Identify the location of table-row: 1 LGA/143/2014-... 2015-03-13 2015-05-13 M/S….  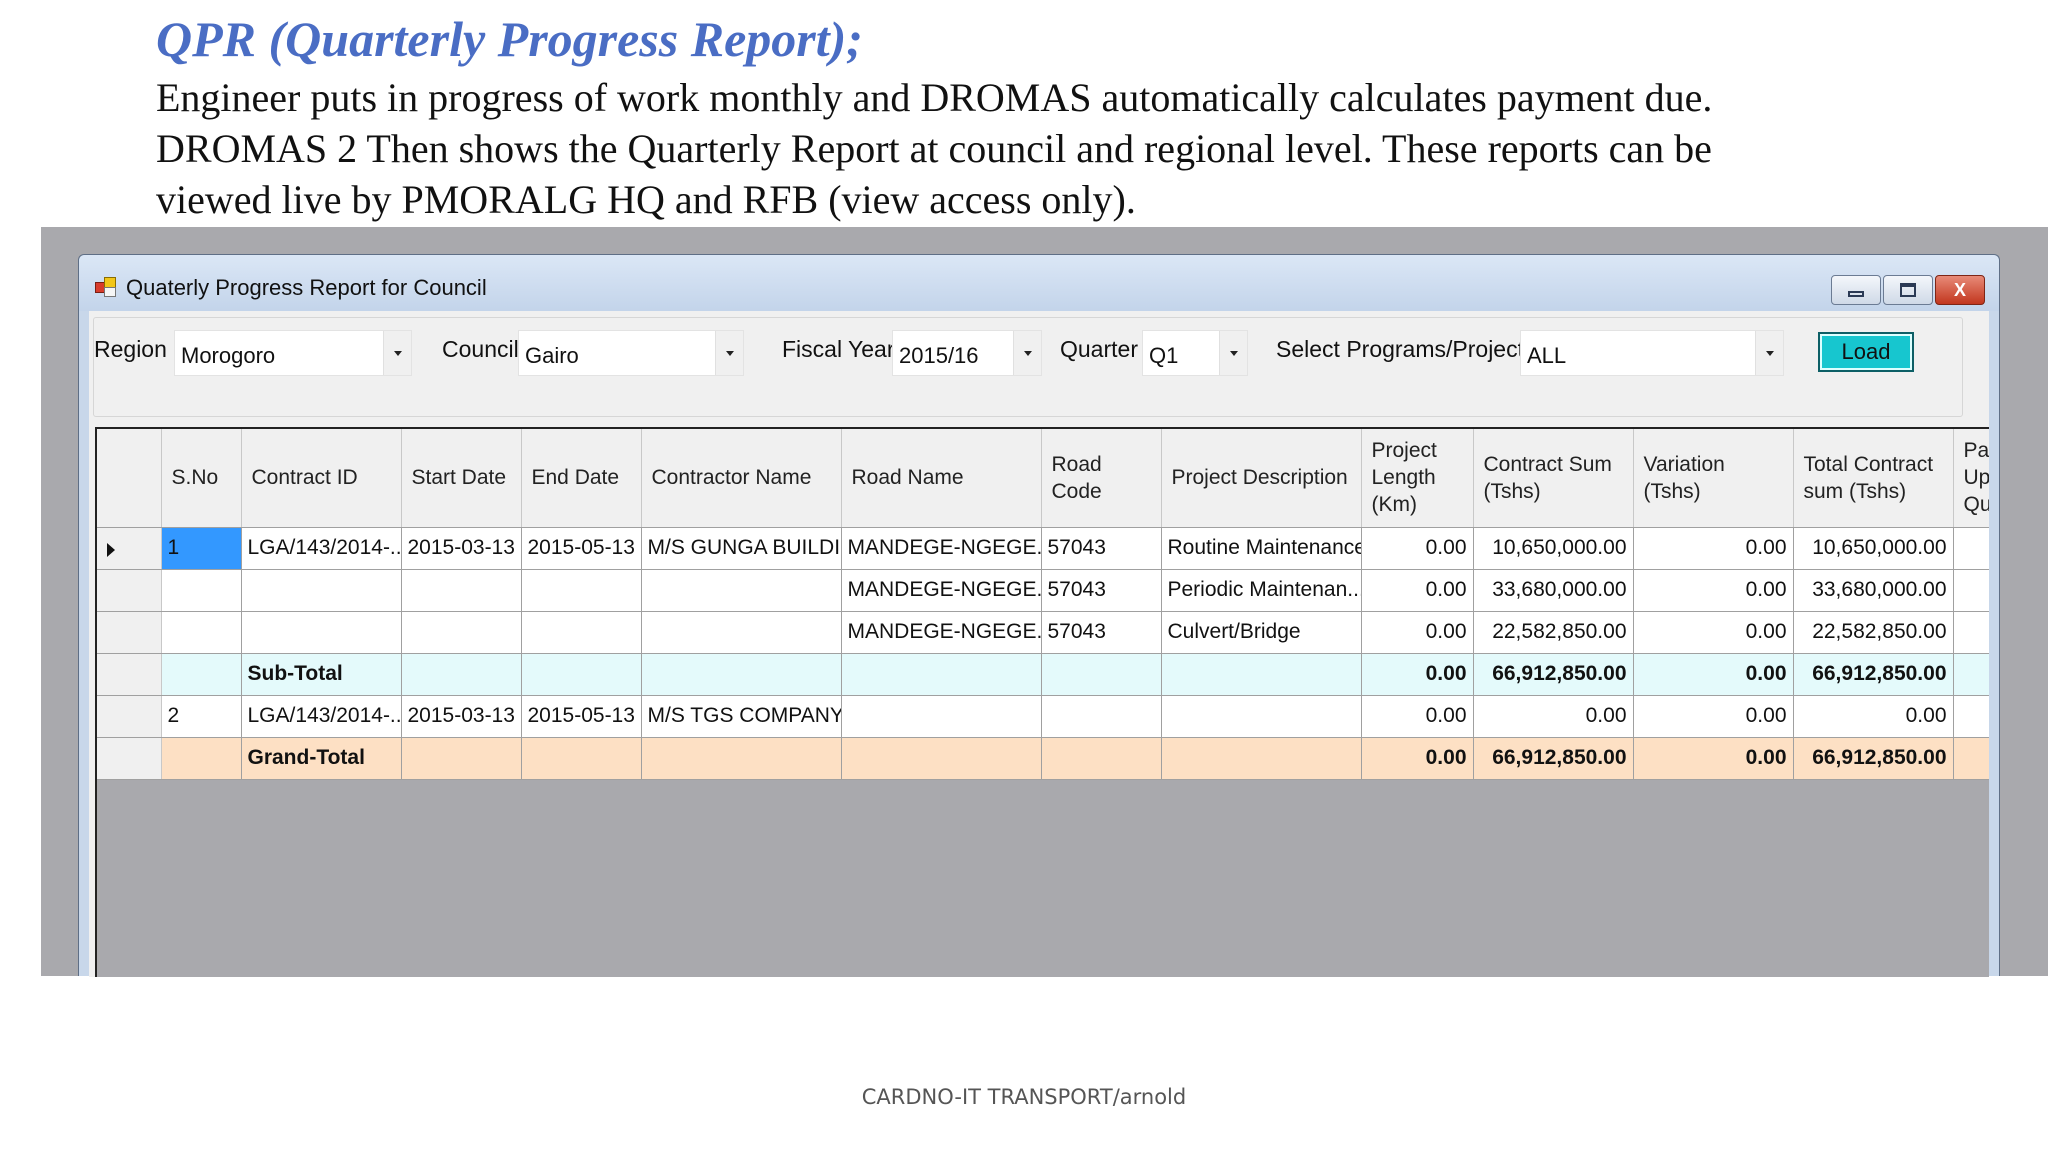
(1043, 548).